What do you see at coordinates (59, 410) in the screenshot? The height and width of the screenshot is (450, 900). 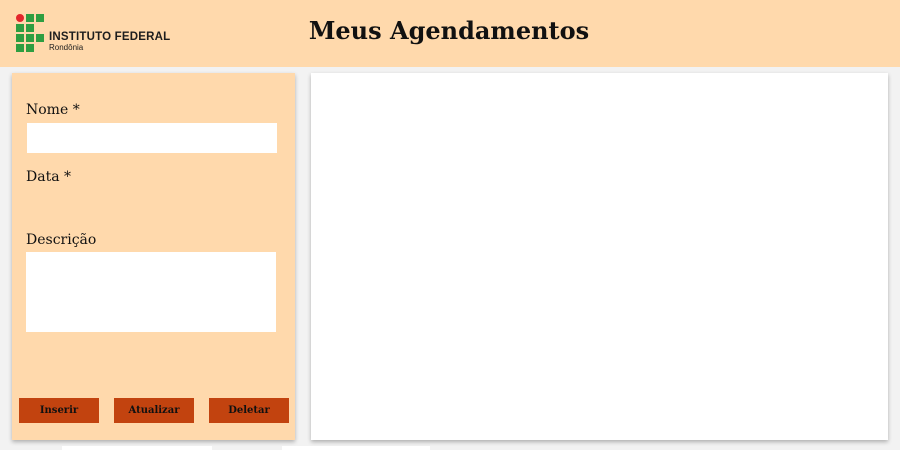 I see `insert-button: Inserir` at bounding box center [59, 410].